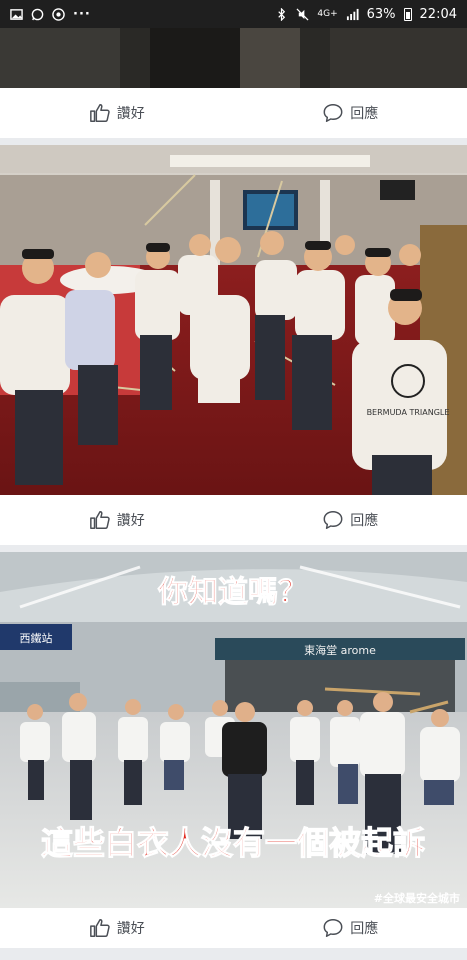 The width and height of the screenshot is (467, 960). Describe the element at coordinates (417, 898) in the screenshot. I see `watermark: #全球最安全城市` at that location.